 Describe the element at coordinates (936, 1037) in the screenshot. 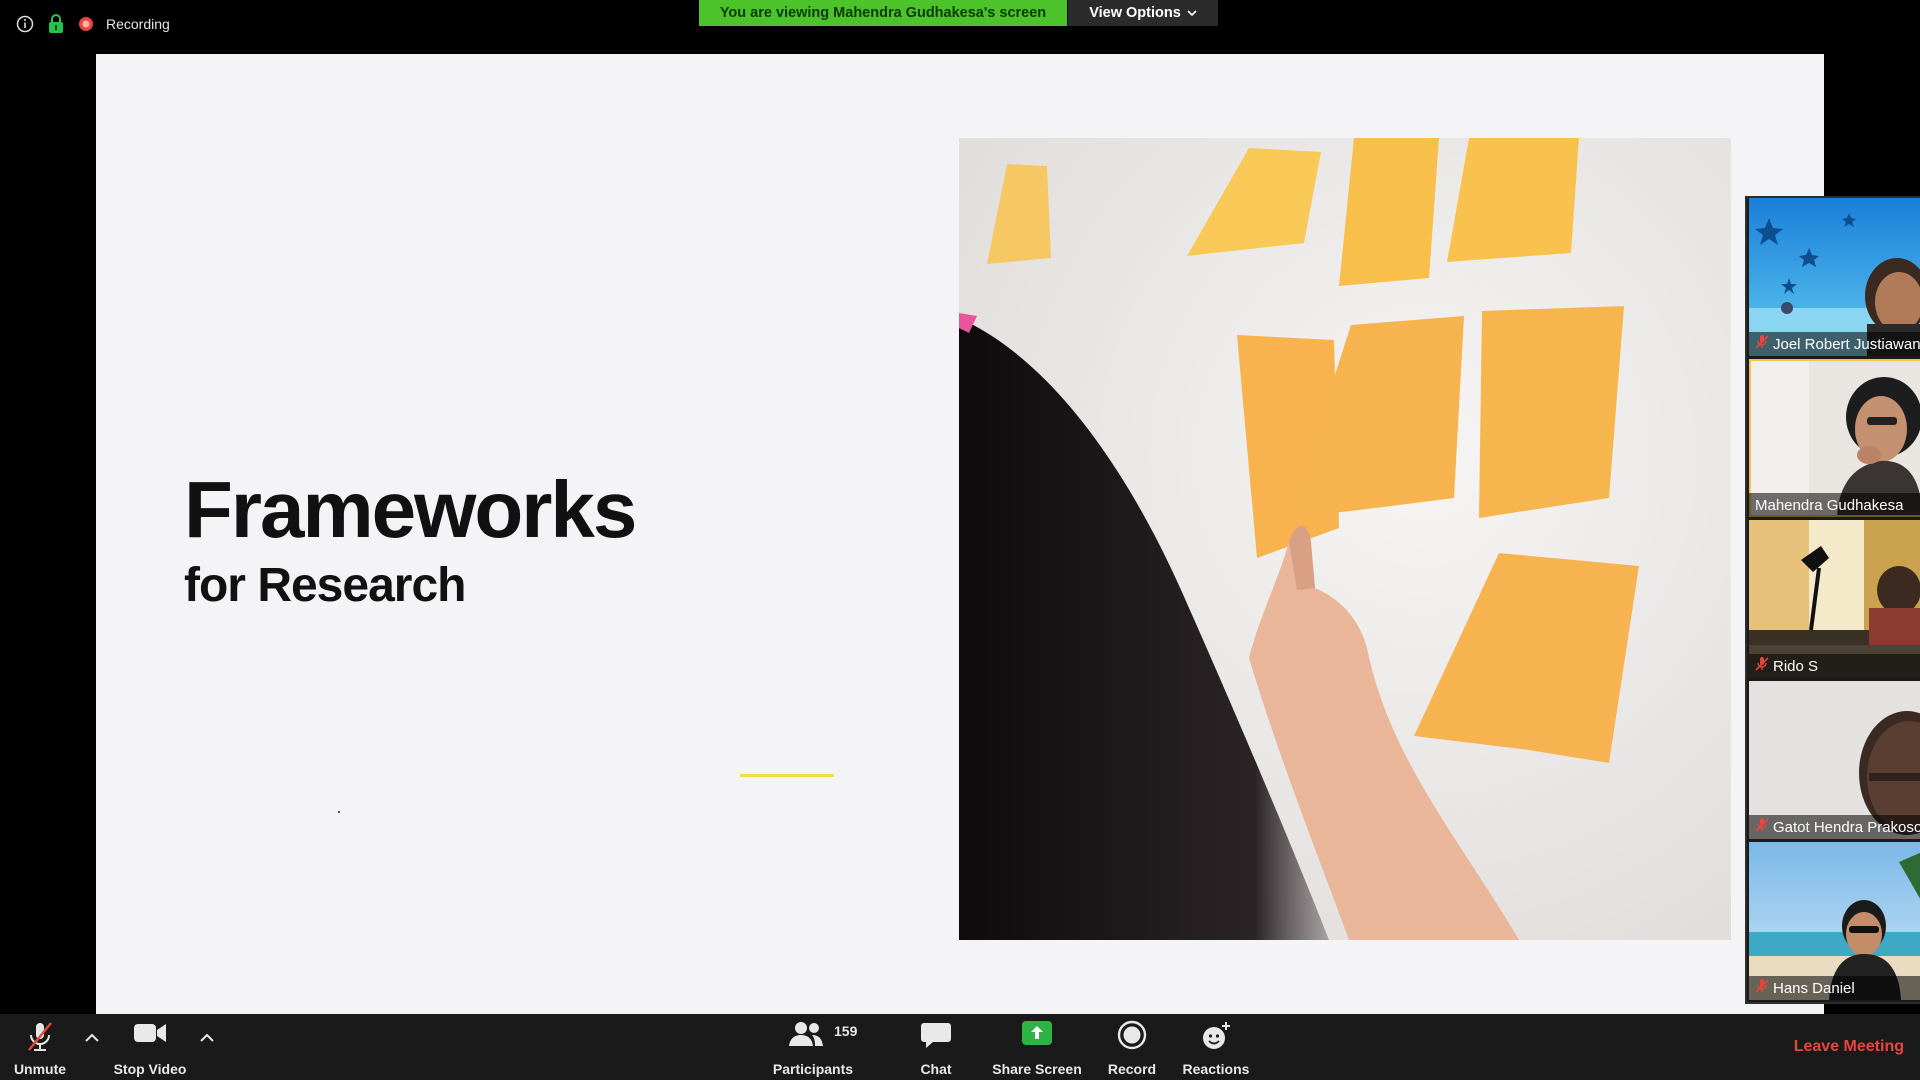

I see `chat-bubble-icon` at that location.